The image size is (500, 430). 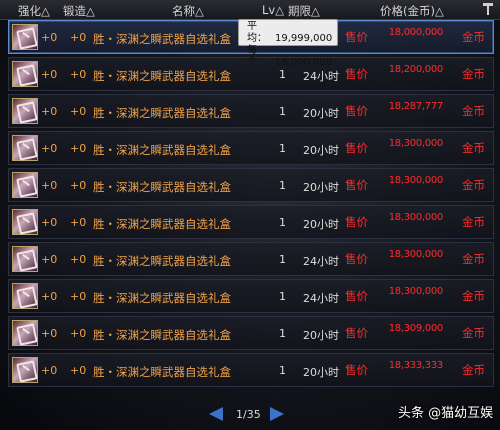 What do you see at coordinates (416, 328) in the screenshot?
I see `item-price: 18,309,000` at bounding box center [416, 328].